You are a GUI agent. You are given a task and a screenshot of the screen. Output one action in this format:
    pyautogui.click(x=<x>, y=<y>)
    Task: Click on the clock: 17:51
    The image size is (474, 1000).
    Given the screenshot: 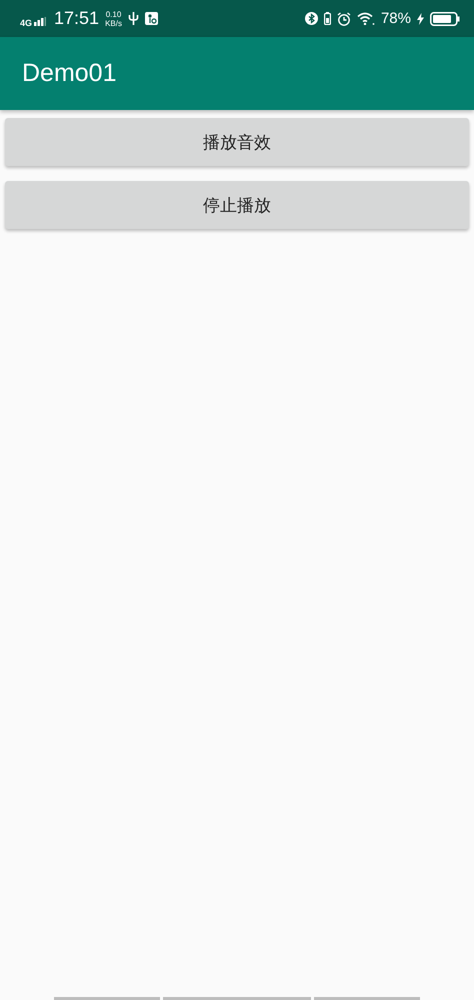 What is the action you would take?
    pyautogui.click(x=77, y=18)
    